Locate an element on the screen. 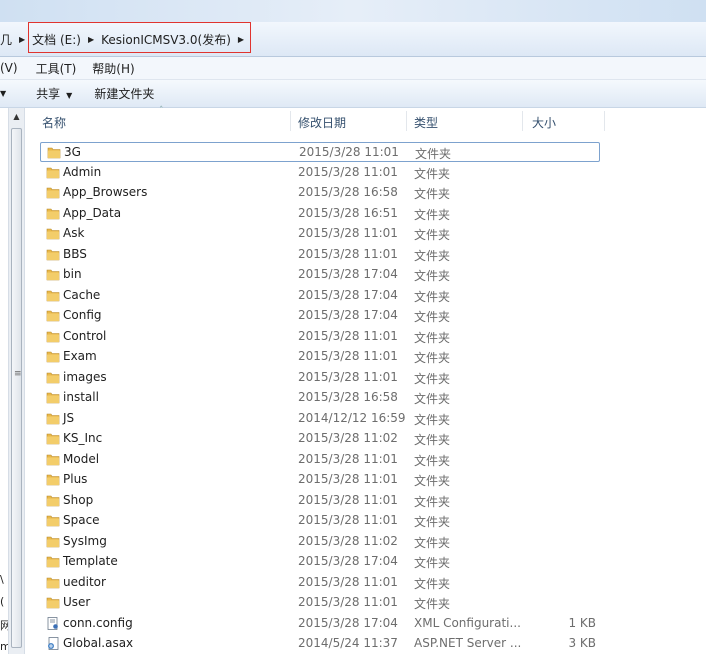 The width and height of the screenshot is (706, 654). asax-file-icon is located at coordinates (53, 643).